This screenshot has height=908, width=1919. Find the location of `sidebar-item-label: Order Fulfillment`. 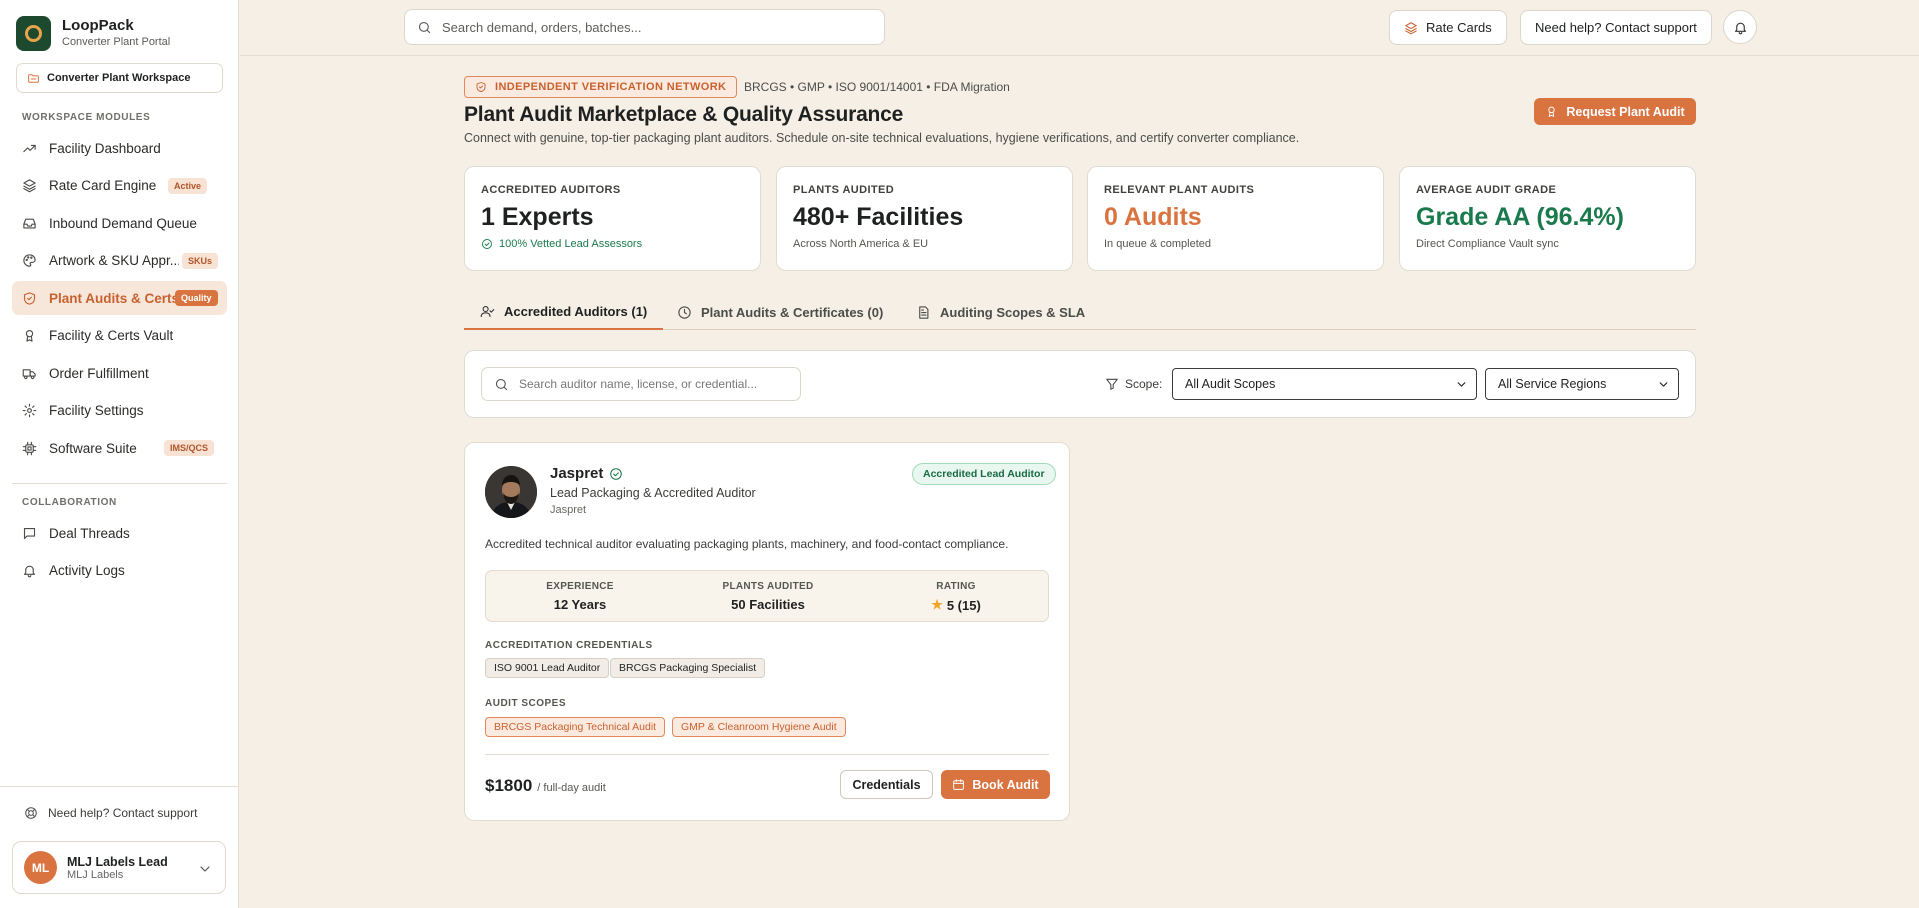

sidebar-item-label: Order Fulfillment is located at coordinates (99, 373).